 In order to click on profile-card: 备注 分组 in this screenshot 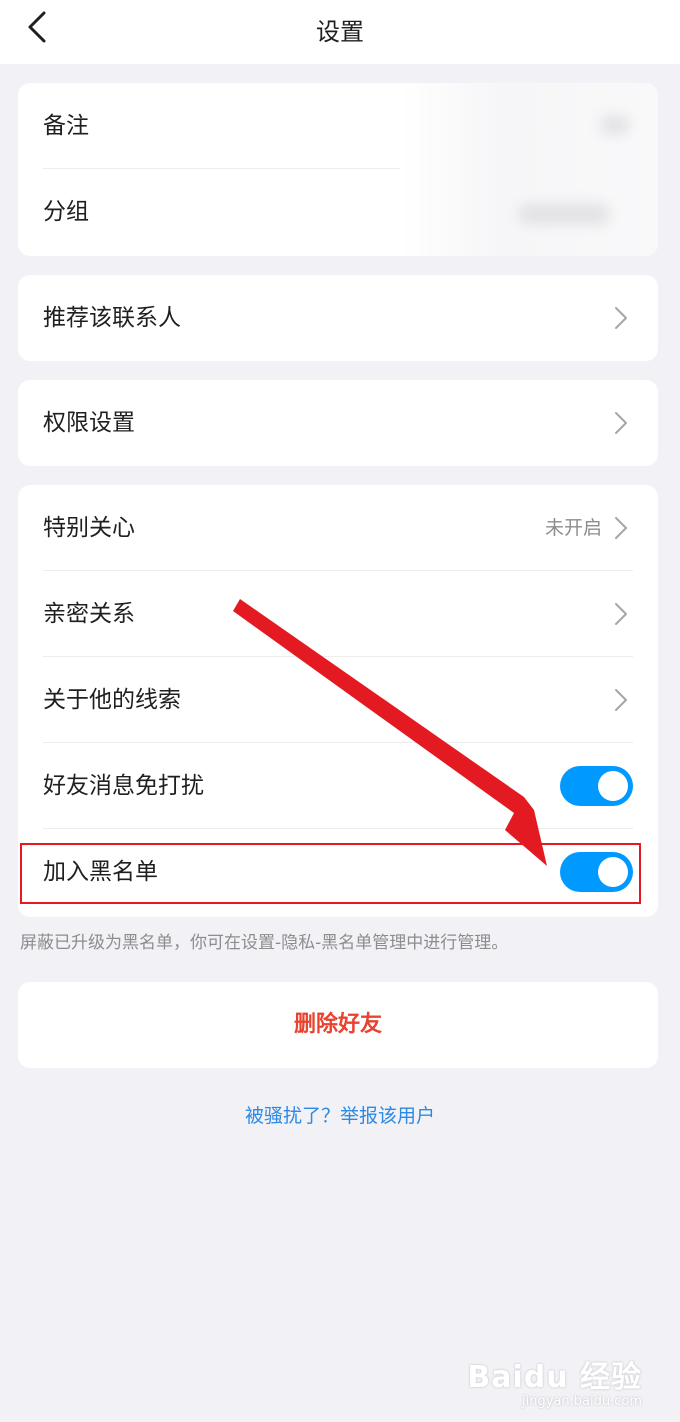, I will do `click(338, 169)`.